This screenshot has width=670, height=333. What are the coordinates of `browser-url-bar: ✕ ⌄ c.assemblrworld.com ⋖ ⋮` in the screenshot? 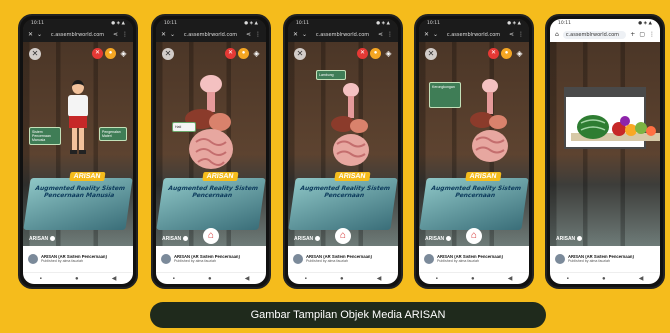 It's located at (78, 35).